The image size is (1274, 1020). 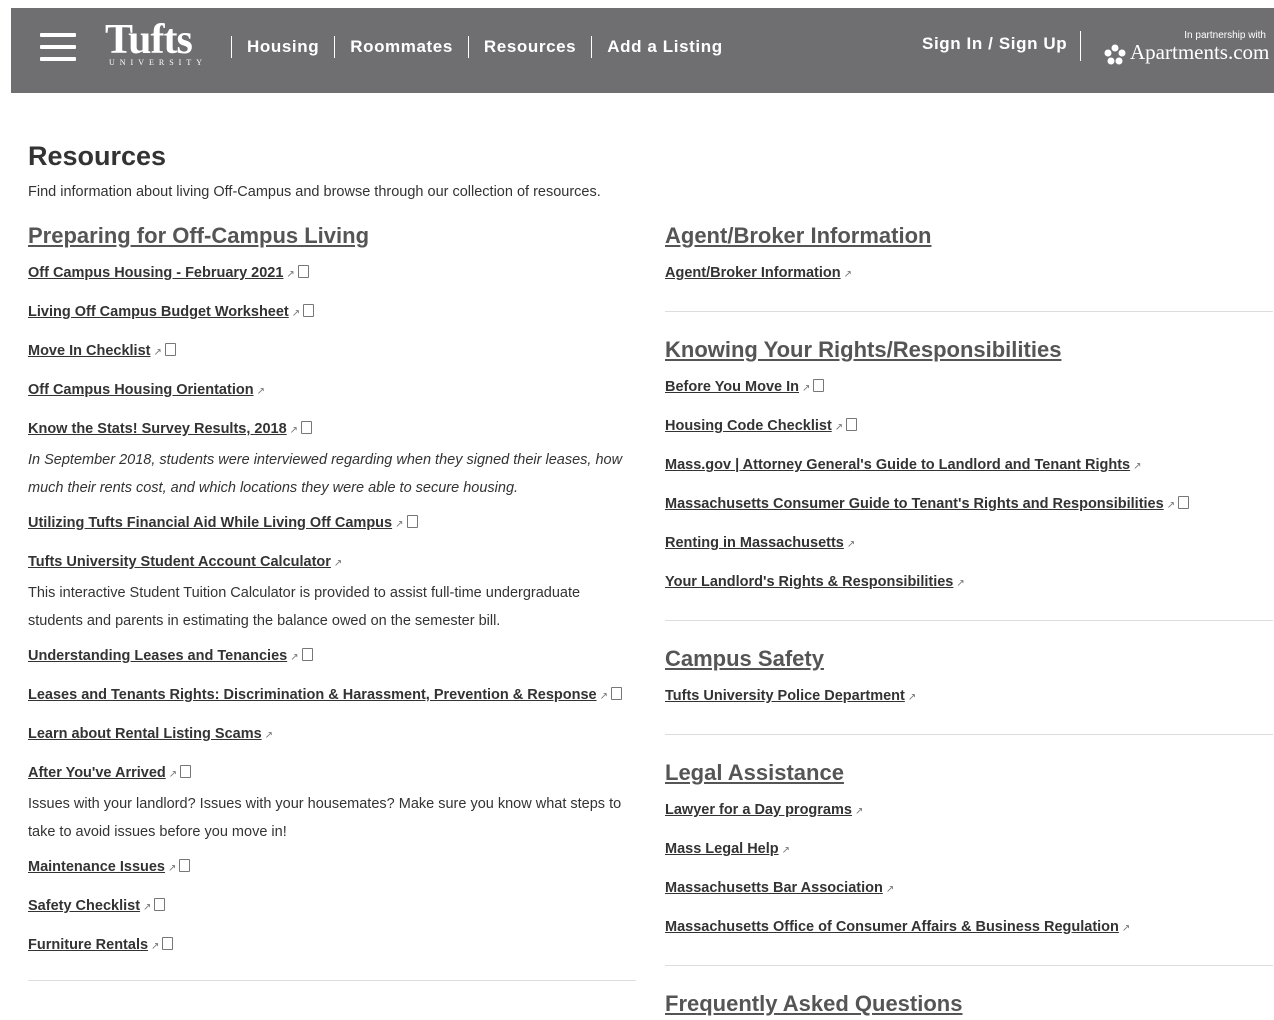 What do you see at coordinates (155, 273) in the screenshot?
I see `resource-link-off-campus-housing-february-2021: Off Campus Housing - February 2021` at bounding box center [155, 273].